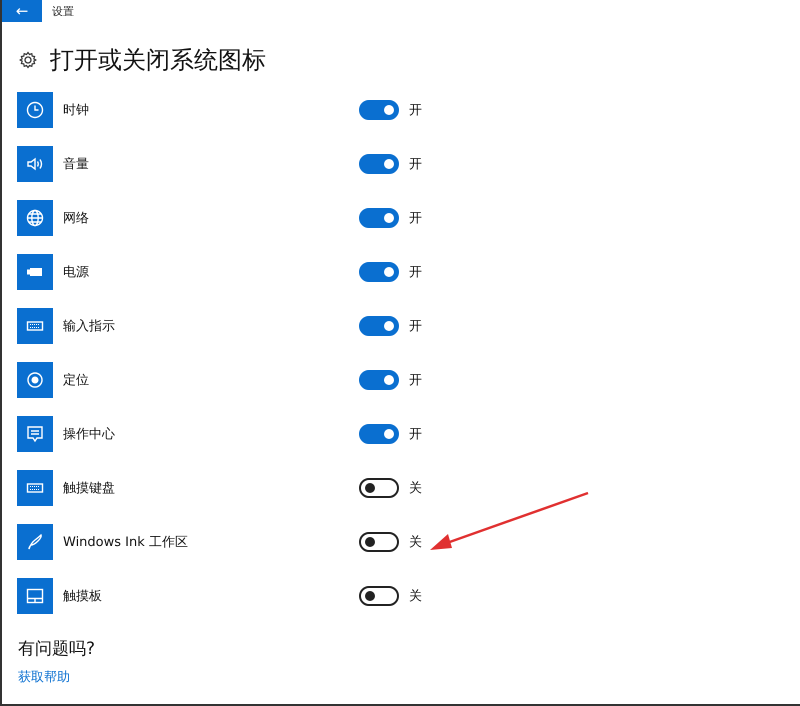 The height and width of the screenshot is (706, 800). I want to click on globe-icon, so click(35, 218).